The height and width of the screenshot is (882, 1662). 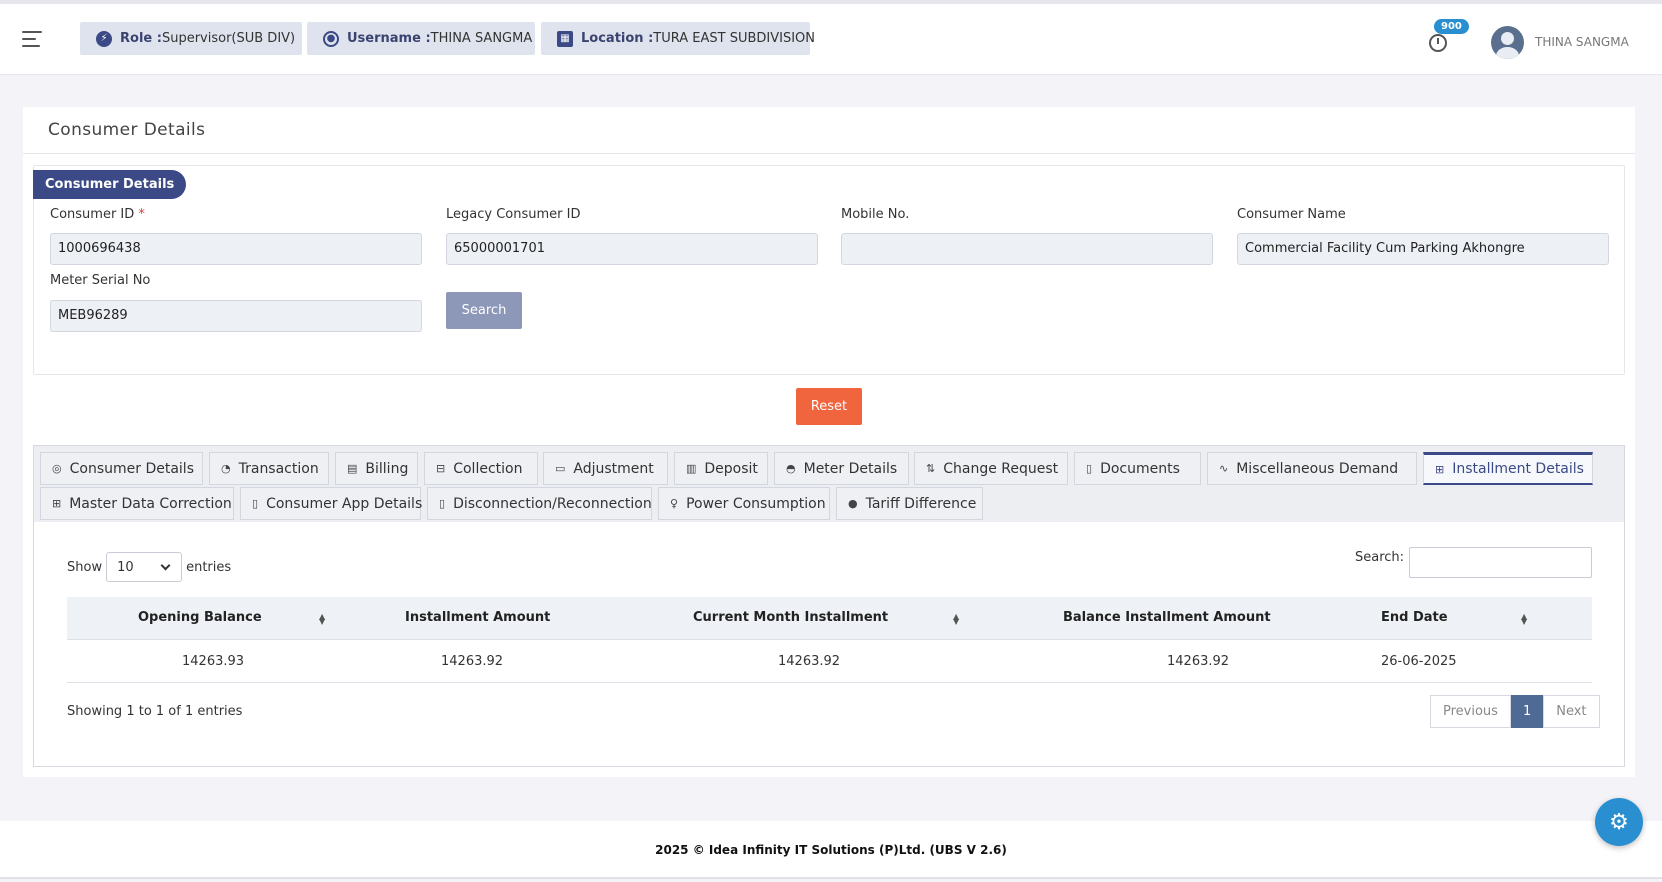 I want to click on history-clock-icon, so click(x=1438, y=43).